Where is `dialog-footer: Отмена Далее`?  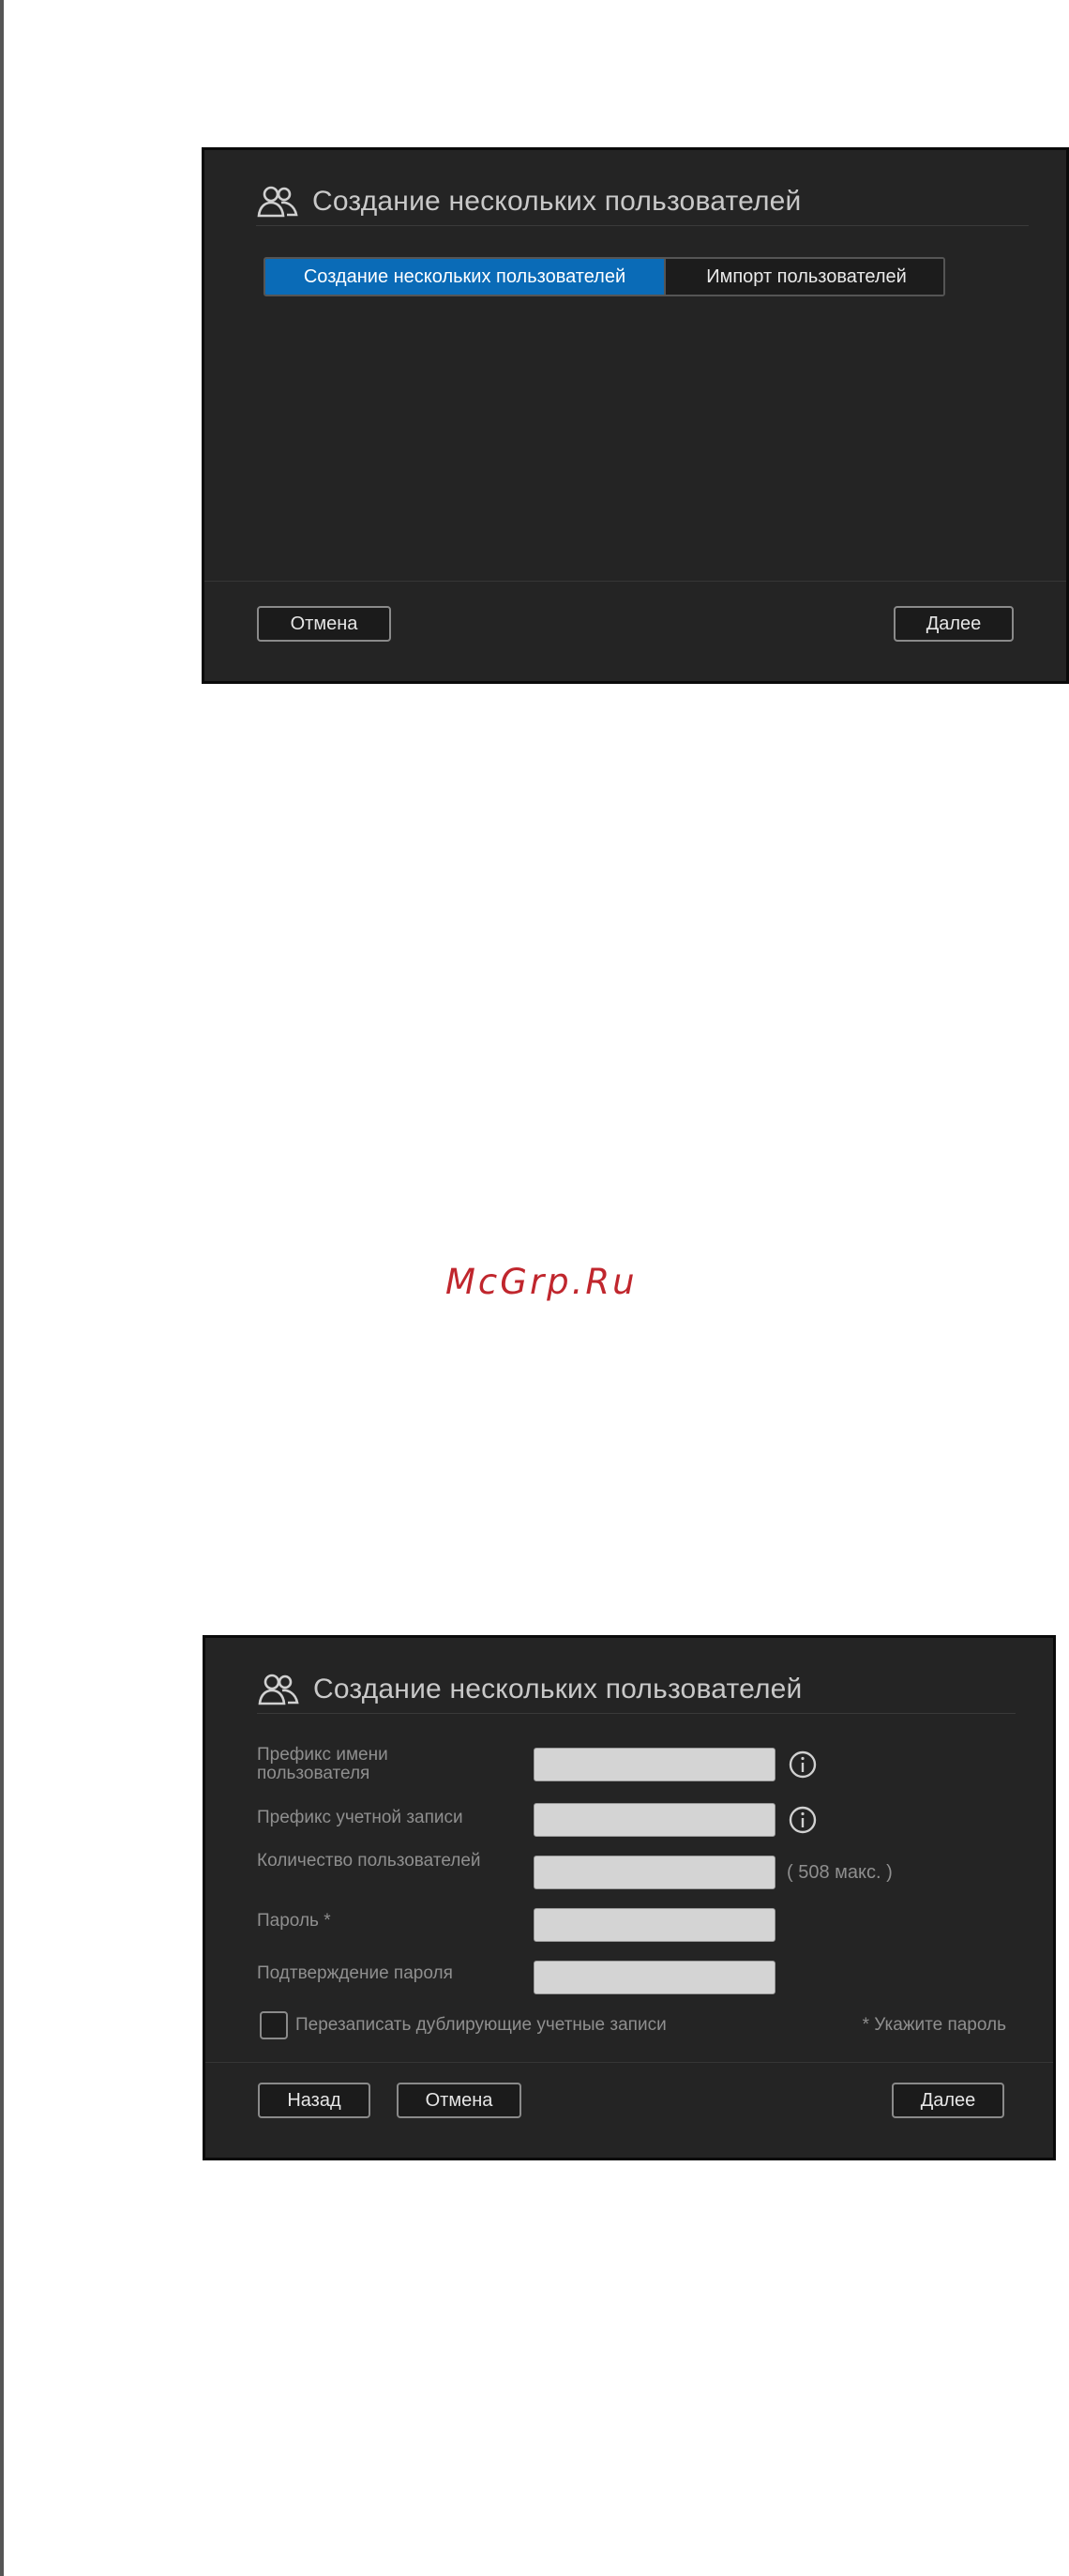 dialog-footer: Отмена Далее is located at coordinates (635, 631).